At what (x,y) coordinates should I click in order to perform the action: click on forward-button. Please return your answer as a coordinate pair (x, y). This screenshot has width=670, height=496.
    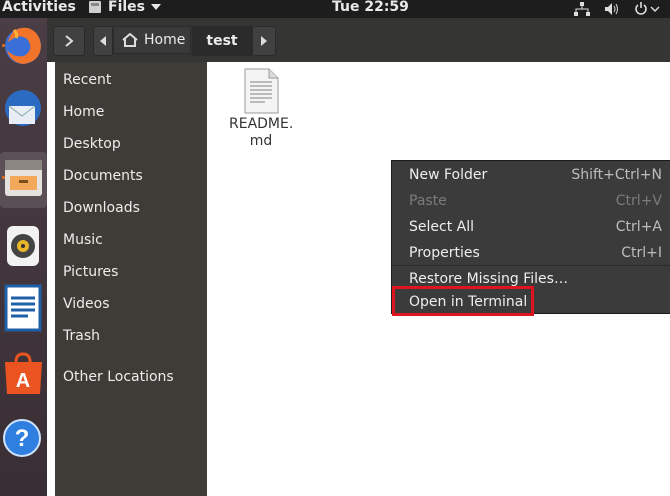
    Looking at the image, I should click on (69, 41).